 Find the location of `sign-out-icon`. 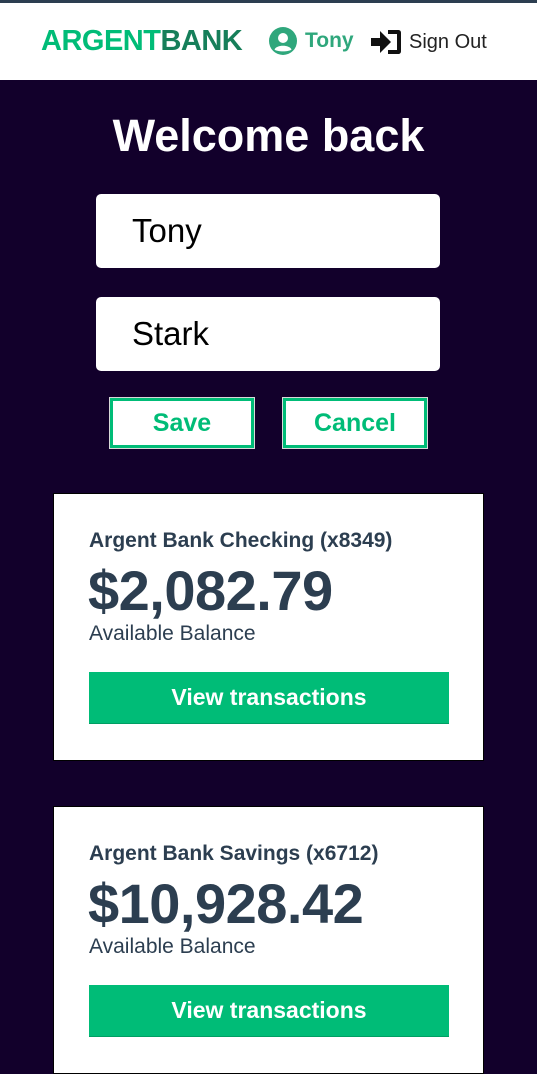

sign-out-icon is located at coordinates (386, 42).